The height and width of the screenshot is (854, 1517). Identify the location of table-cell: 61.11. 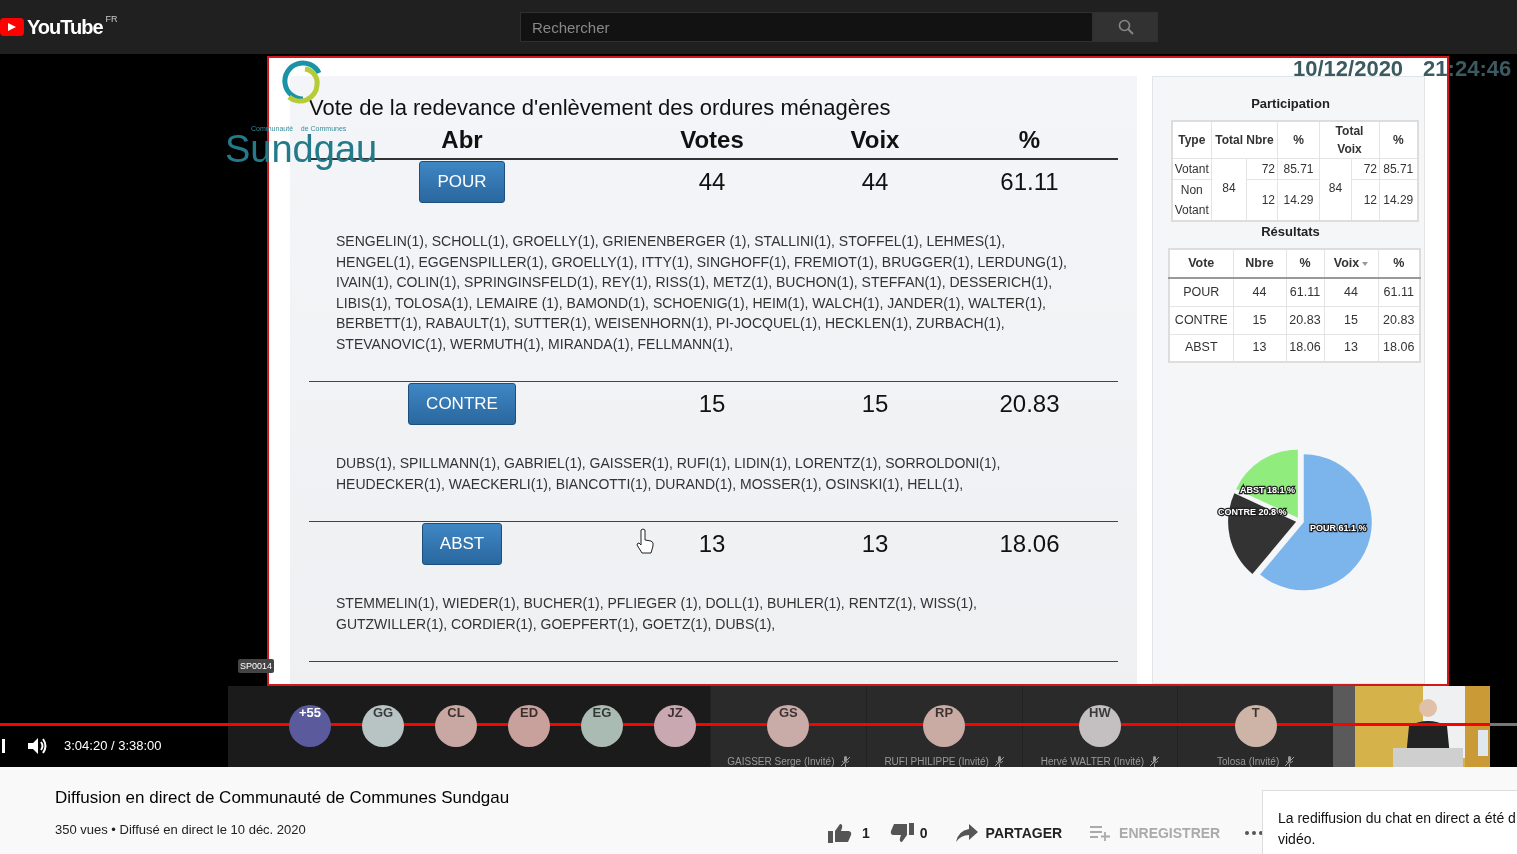
(1305, 292).